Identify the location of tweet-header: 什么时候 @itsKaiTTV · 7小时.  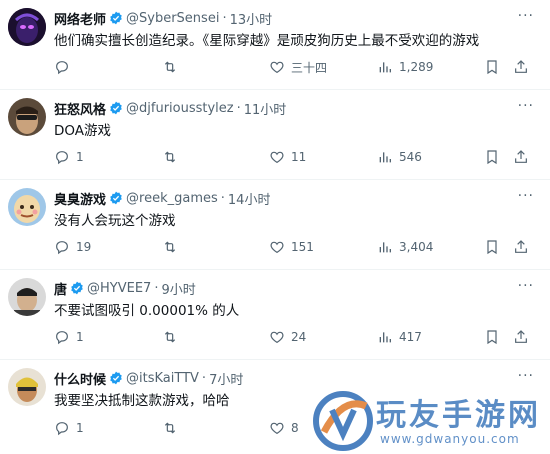
(148, 378).